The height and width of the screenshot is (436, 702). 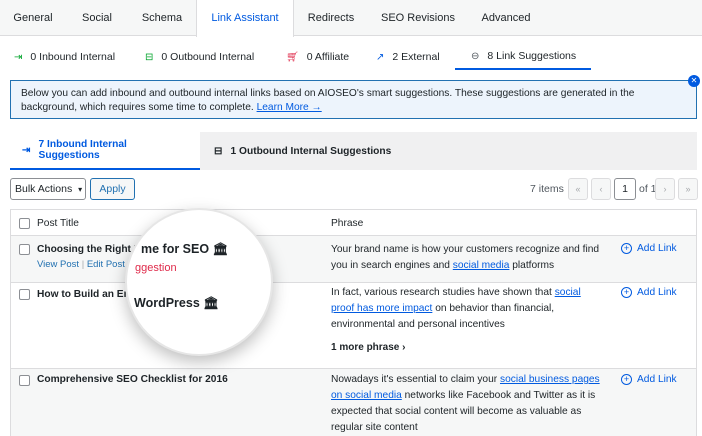 I want to click on chevron-down-icon: ▾, so click(x=80, y=189).